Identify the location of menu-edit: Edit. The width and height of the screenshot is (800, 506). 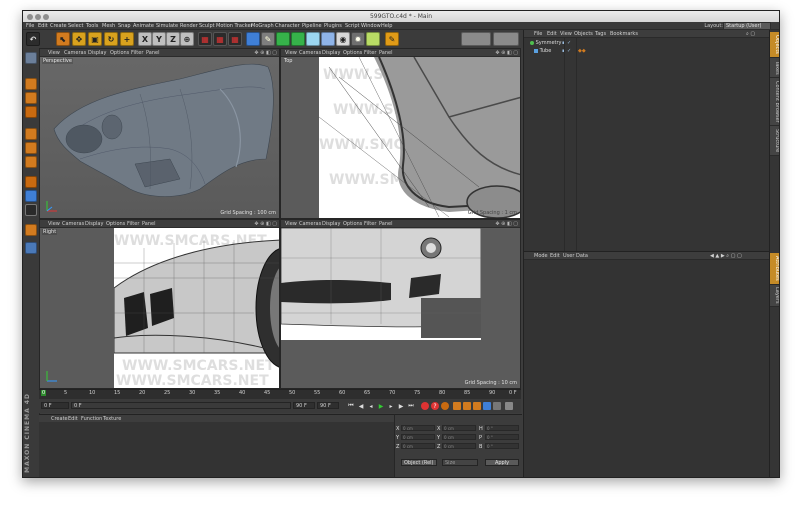
(43, 26).